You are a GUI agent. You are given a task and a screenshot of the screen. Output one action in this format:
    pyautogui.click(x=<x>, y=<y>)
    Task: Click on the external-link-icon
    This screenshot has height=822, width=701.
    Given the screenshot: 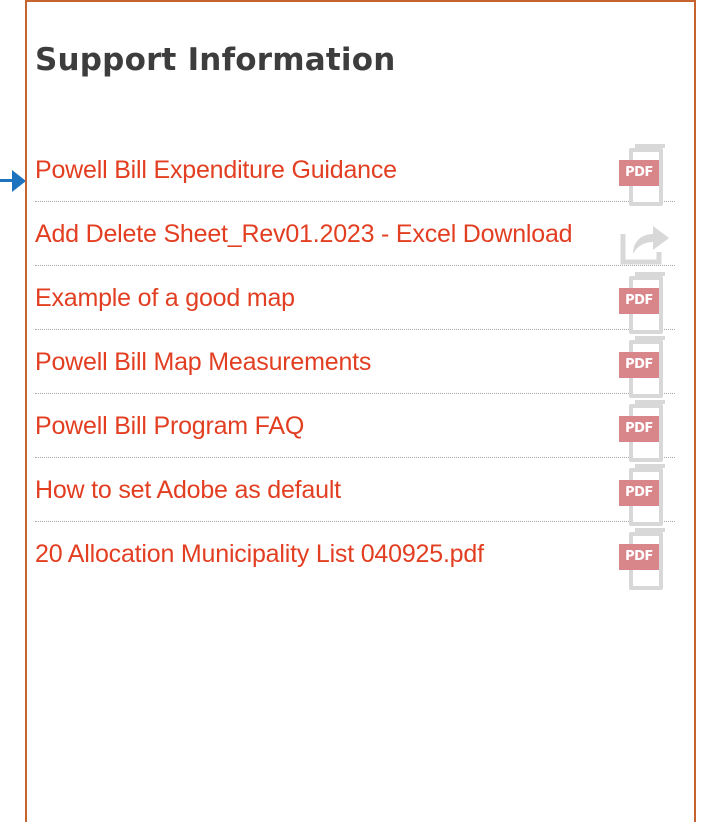 What is the action you would take?
    pyautogui.click(x=645, y=243)
    